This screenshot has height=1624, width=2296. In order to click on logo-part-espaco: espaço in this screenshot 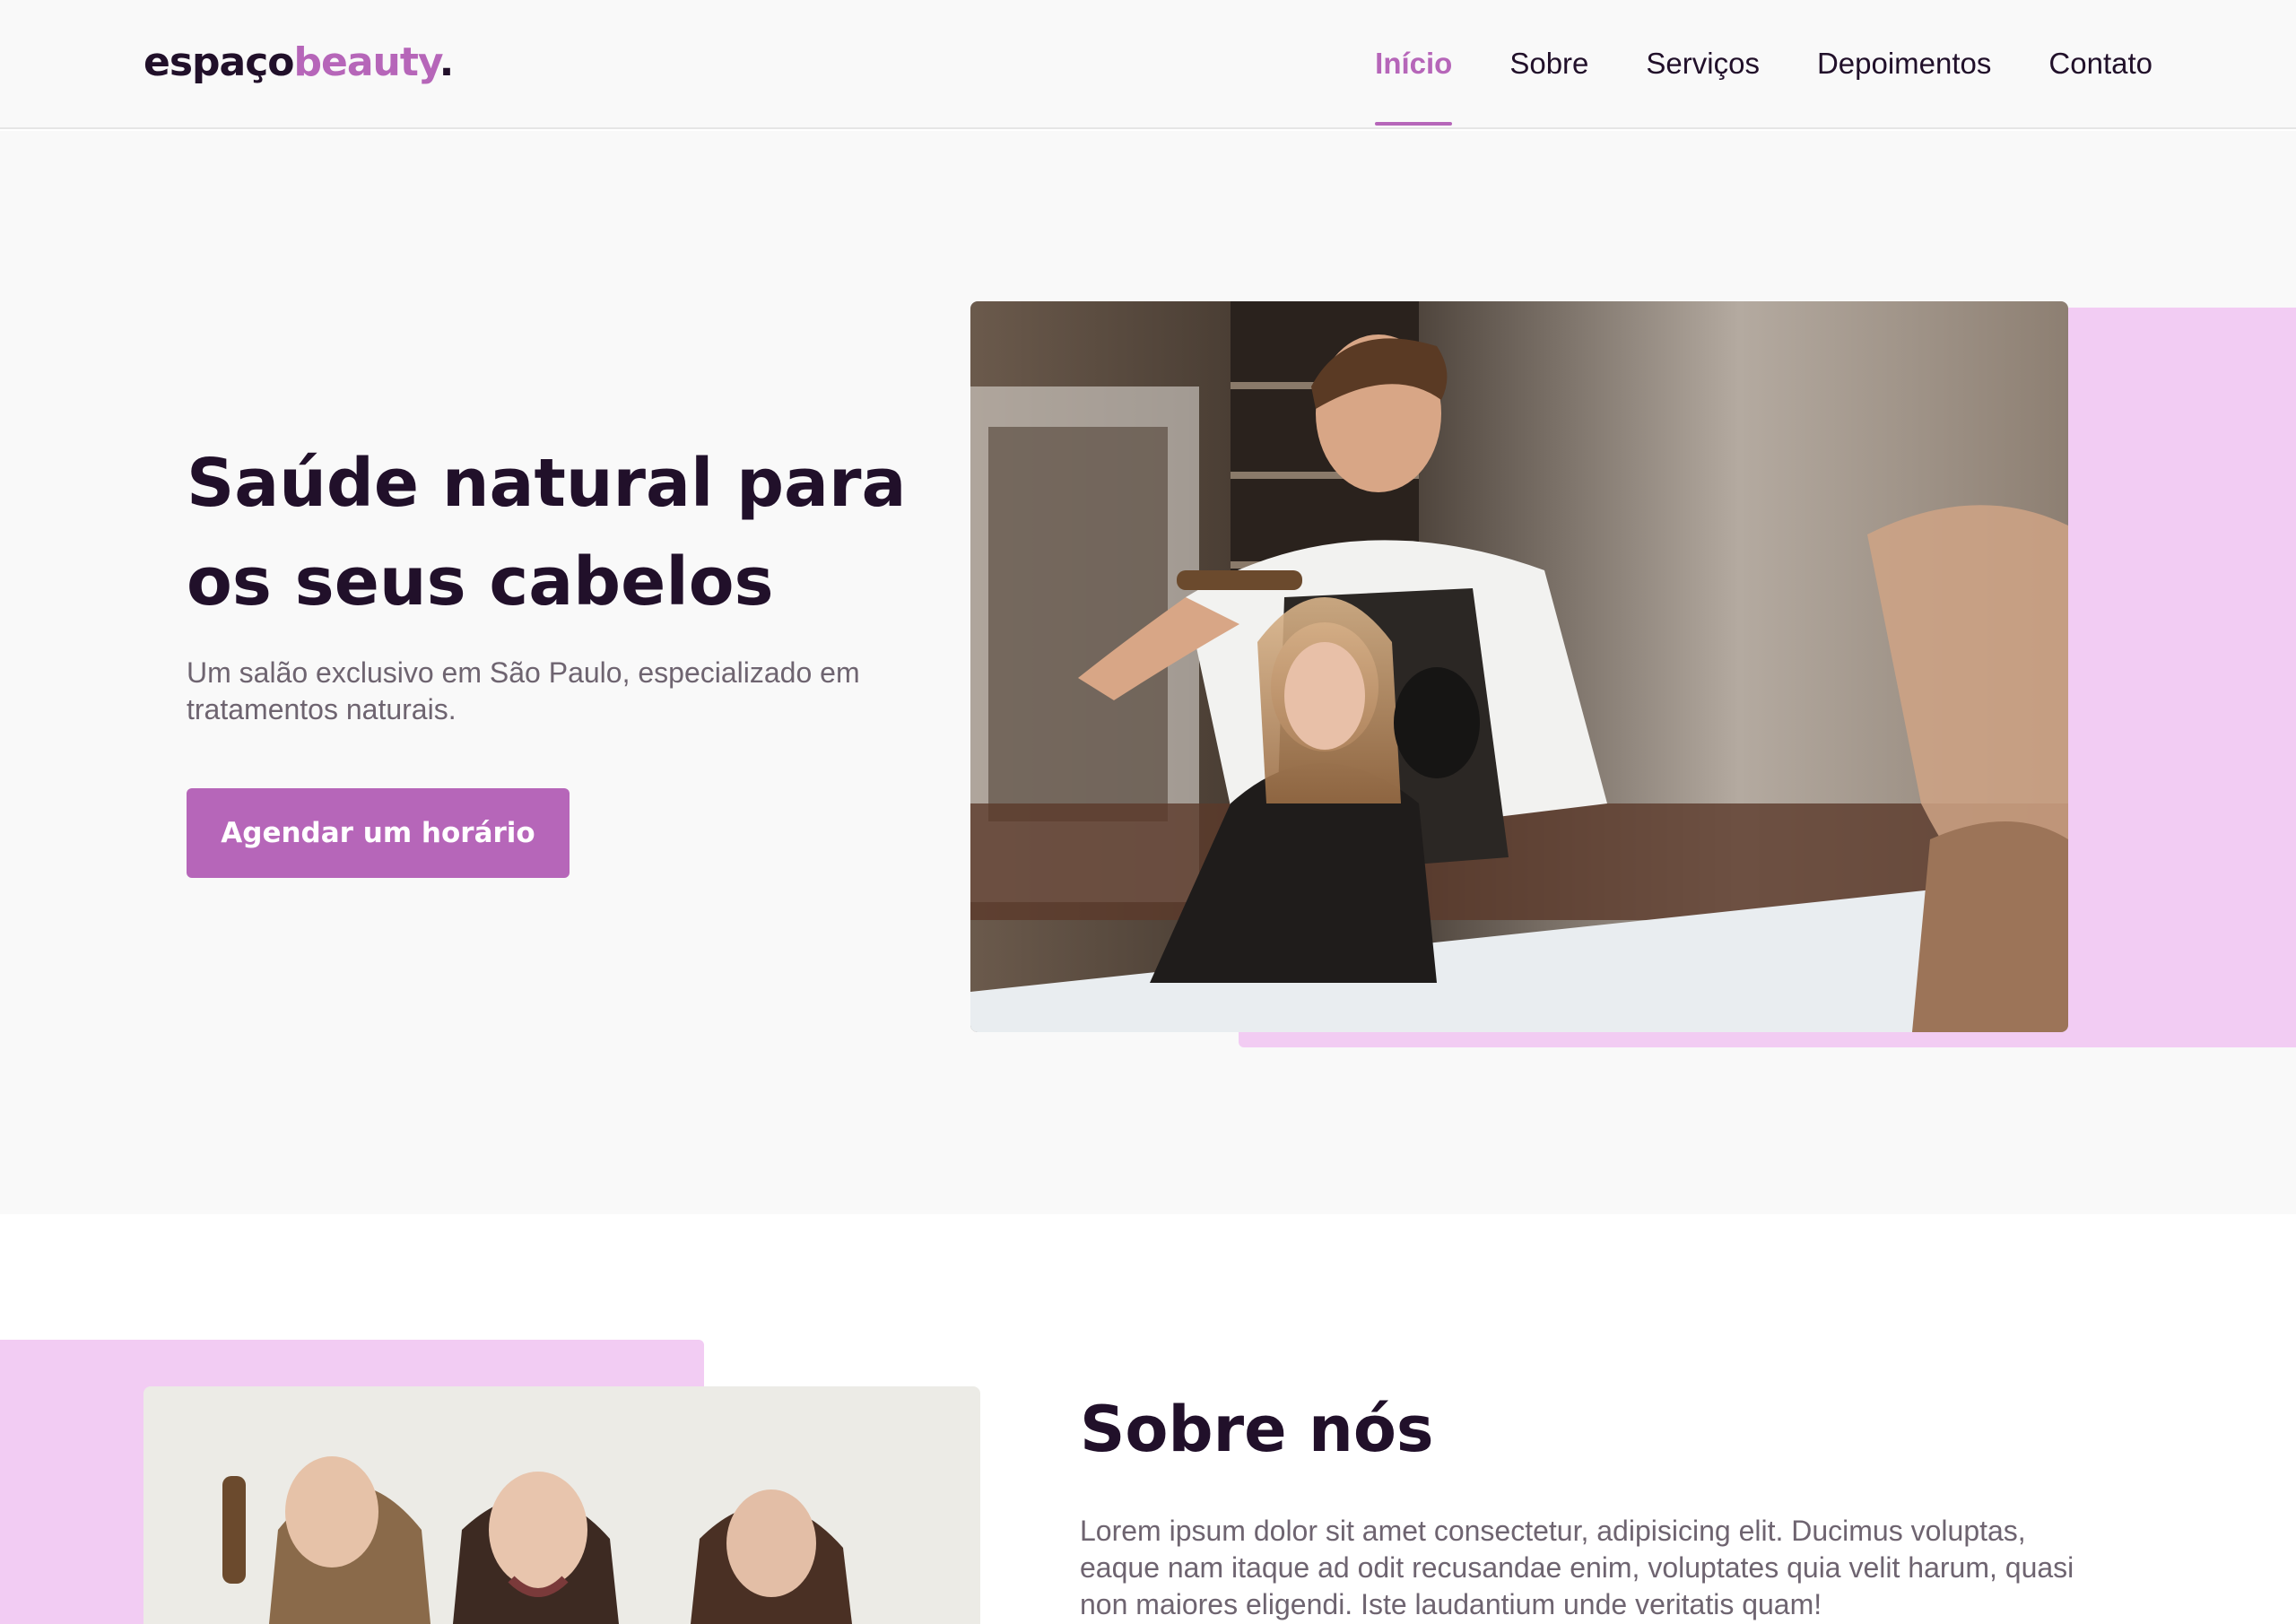, I will do `click(219, 62)`.